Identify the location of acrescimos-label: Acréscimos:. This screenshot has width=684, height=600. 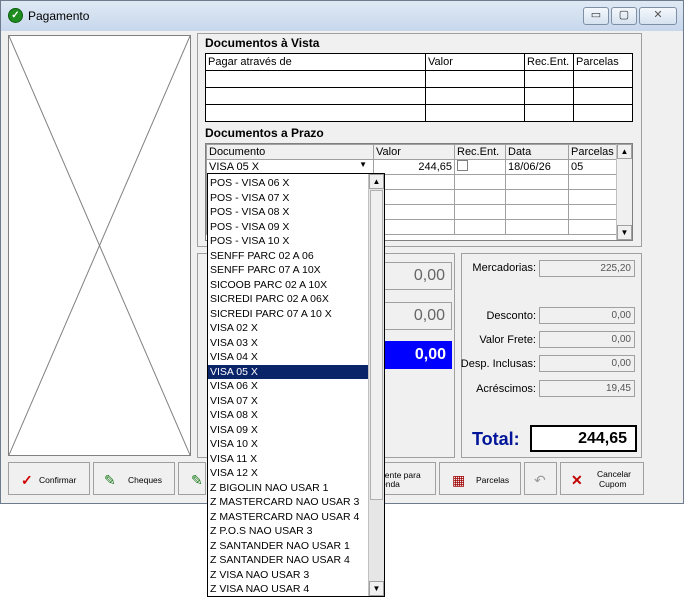
(506, 389).